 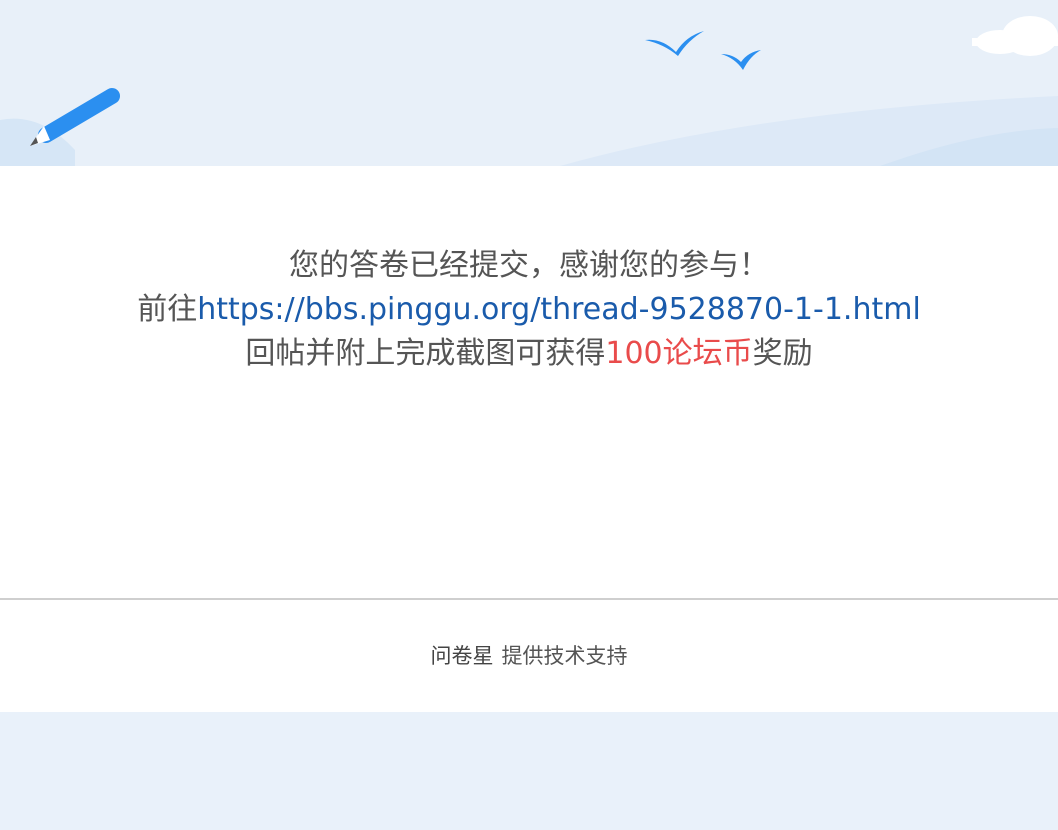 What do you see at coordinates (782, 353) in the screenshot?
I see `reward-suffix: 奖励` at bounding box center [782, 353].